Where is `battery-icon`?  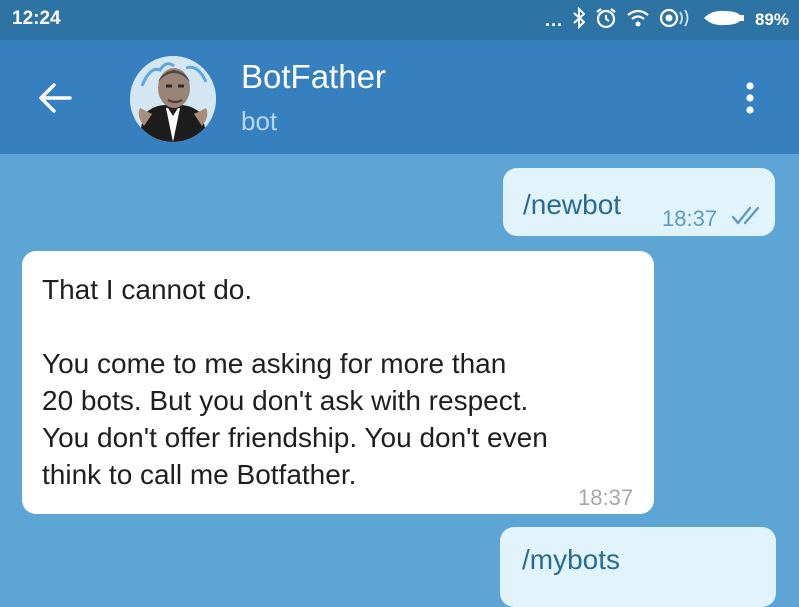
battery-icon is located at coordinates (724, 20).